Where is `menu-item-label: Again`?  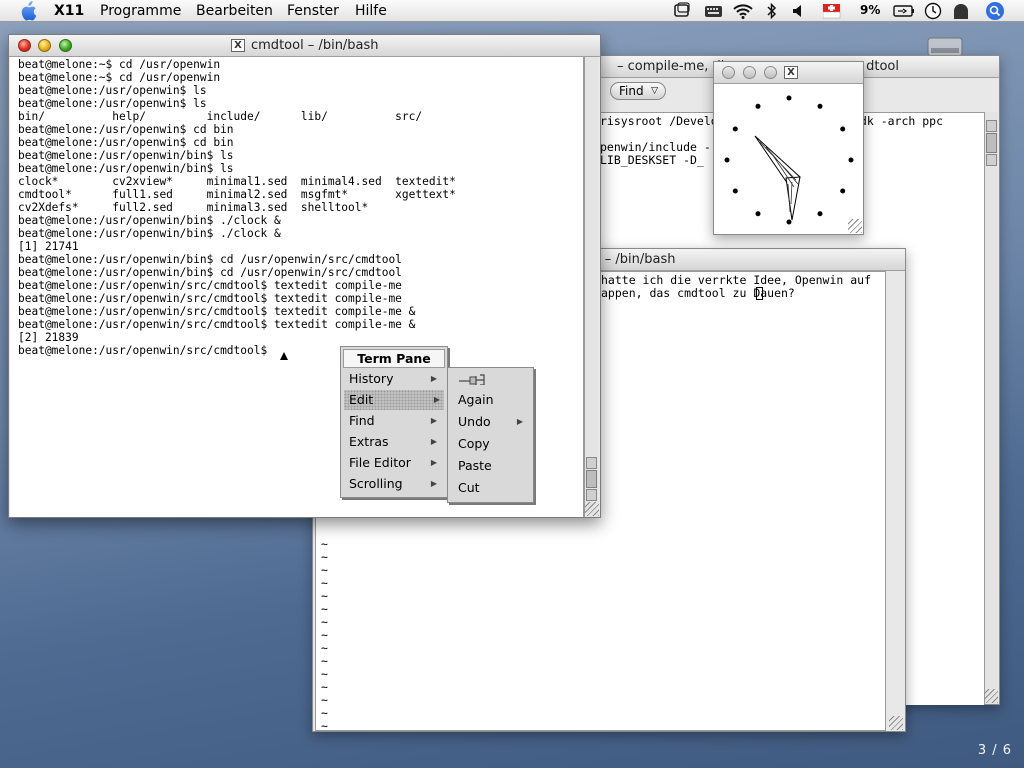
menu-item-label: Again is located at coordinates (476, 399).